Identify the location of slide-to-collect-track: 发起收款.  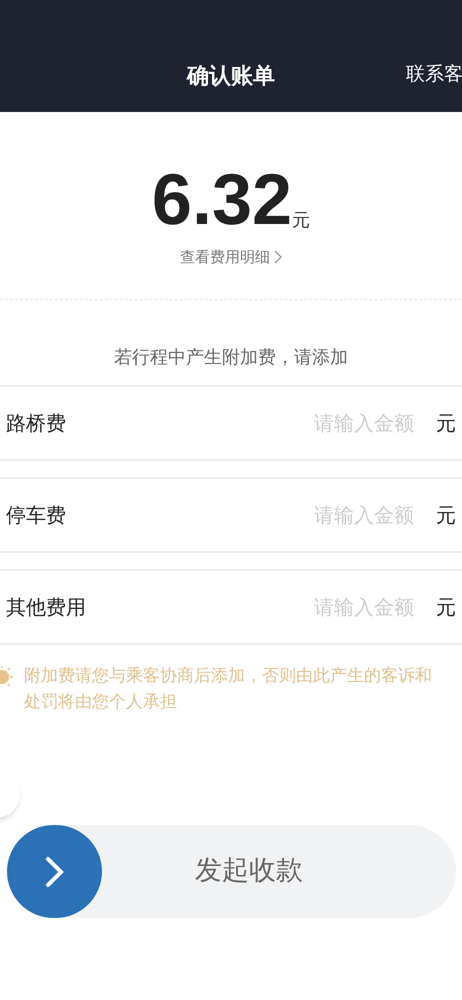
(231, 871).